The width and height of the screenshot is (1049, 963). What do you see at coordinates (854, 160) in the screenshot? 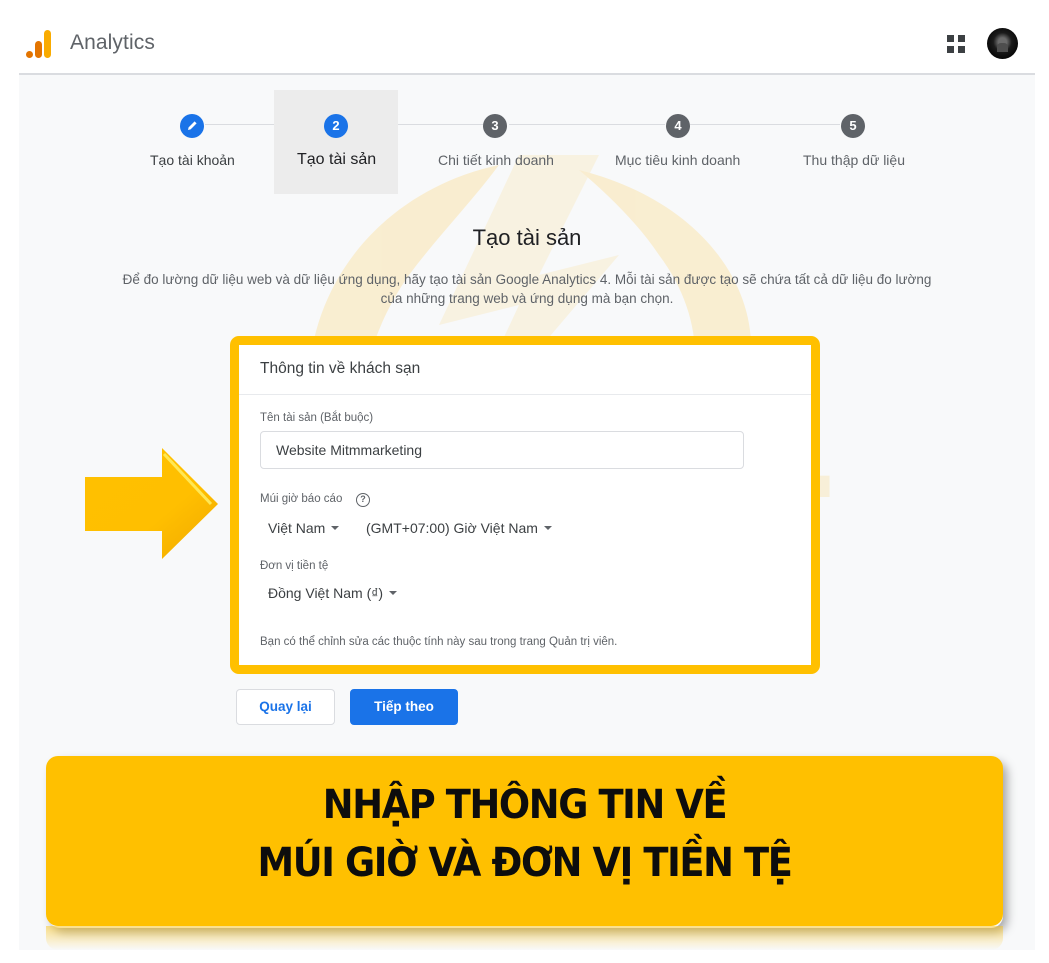
I see `step-label: Thu thập dữ liệu` at bounding box center [854, 160].